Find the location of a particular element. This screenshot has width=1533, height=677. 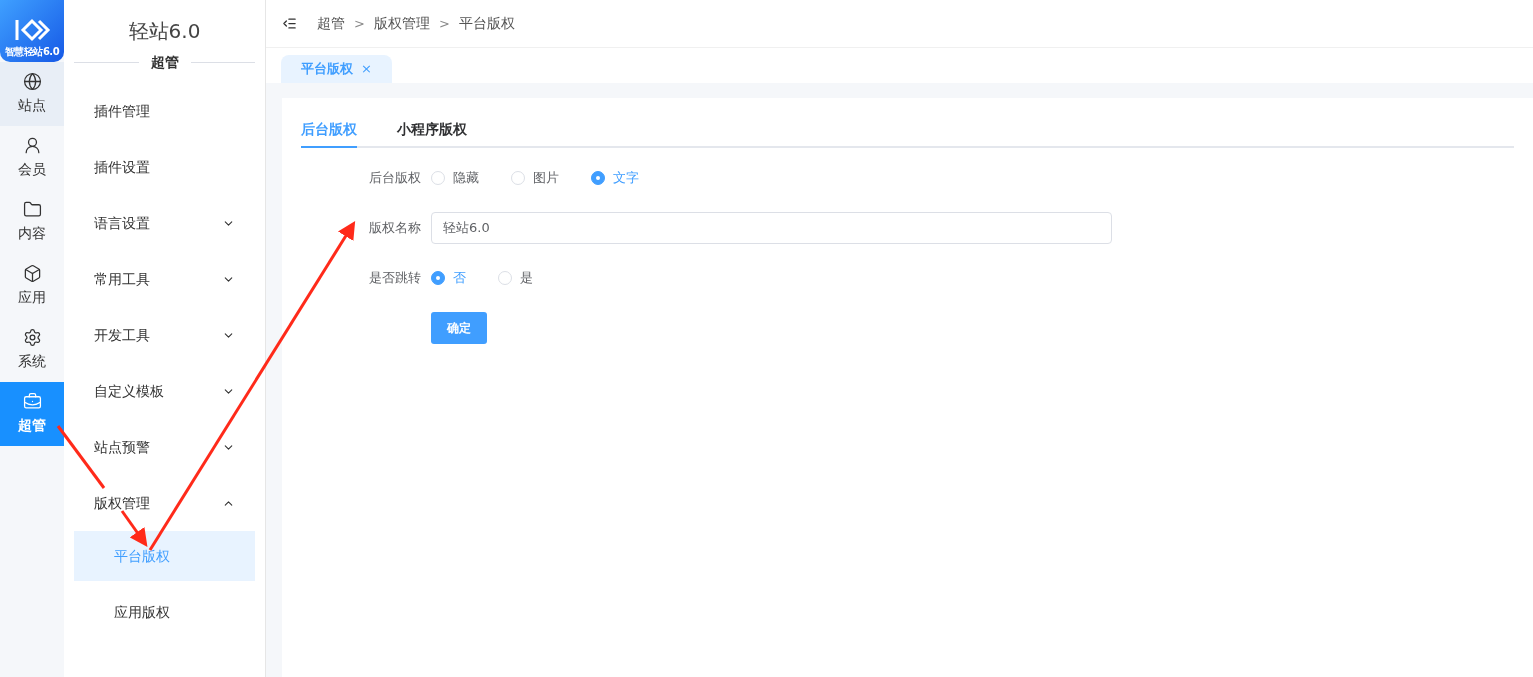

sidebar-item: 插件设置 is located at coordinates (164, 167).